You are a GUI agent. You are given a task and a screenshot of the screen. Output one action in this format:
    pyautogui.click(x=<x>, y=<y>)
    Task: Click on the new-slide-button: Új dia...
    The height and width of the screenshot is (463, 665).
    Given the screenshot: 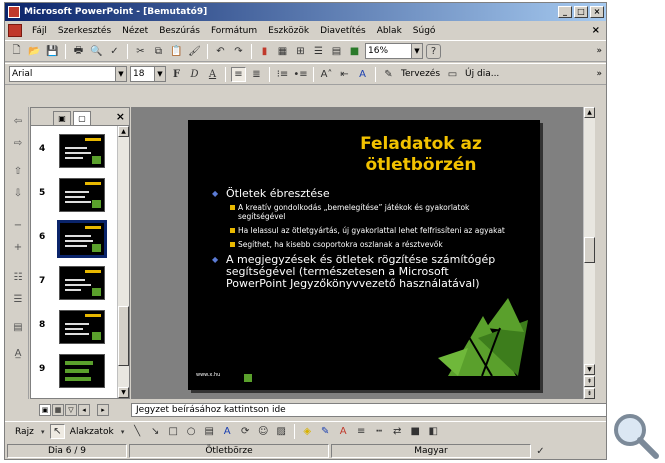 What is the action you would take?
    pyautogui.click(x=482, y=74)
    